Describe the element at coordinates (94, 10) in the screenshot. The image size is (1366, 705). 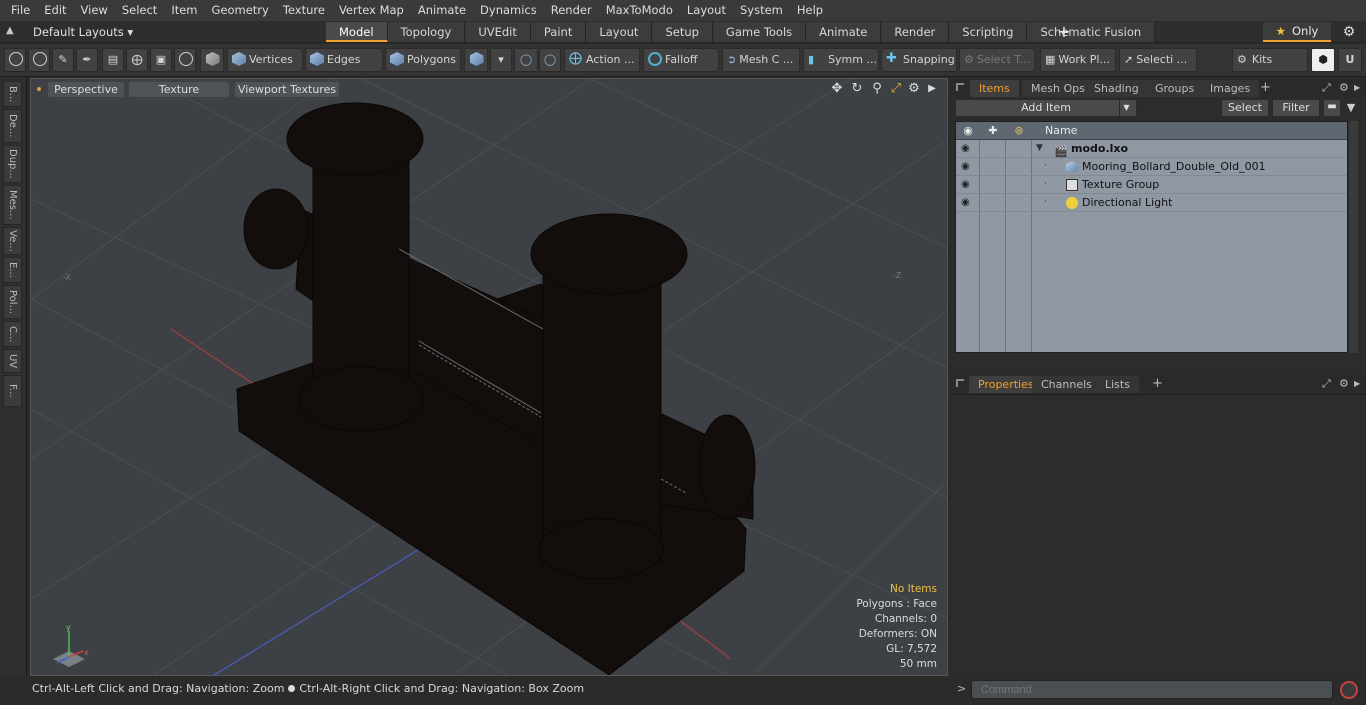
I see `menu-view: View` at that location.